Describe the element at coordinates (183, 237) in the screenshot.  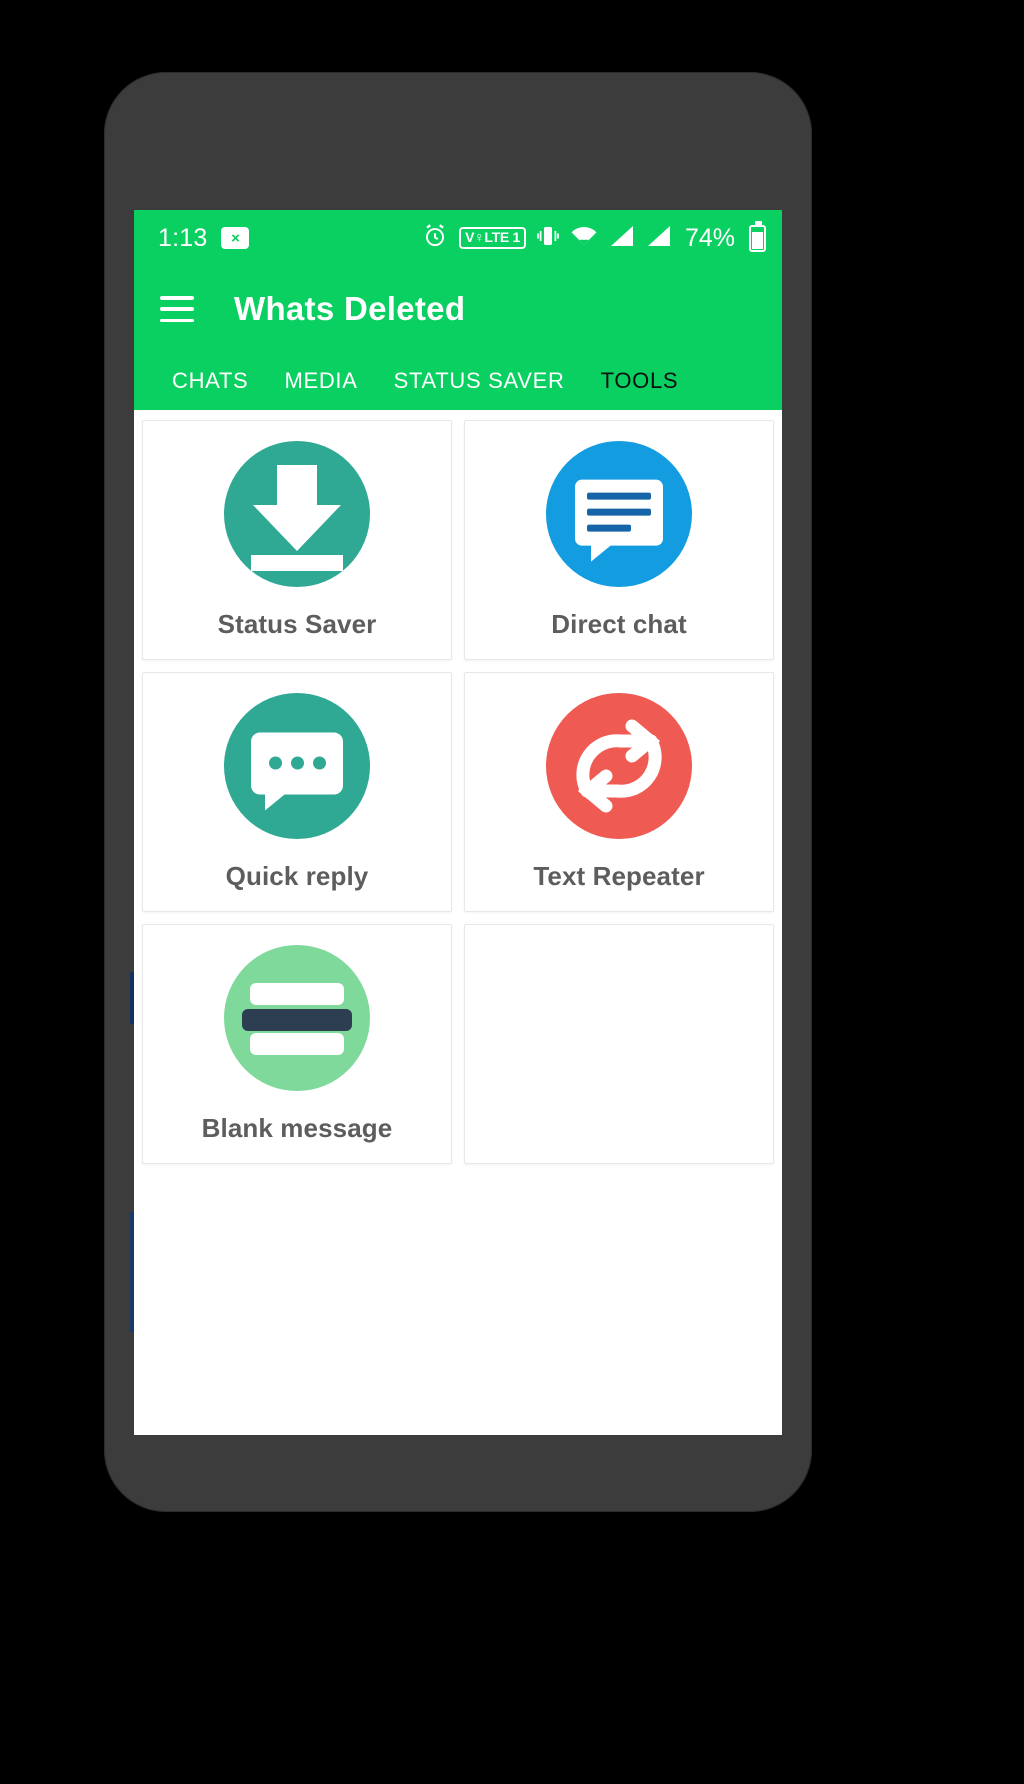
I see `status-time: 1:13` at that location.